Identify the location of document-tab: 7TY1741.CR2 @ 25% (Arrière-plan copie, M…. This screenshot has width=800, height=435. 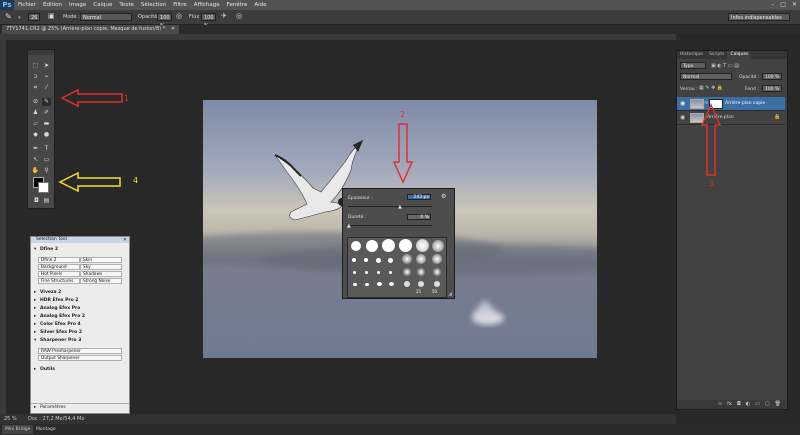
(91, 29).